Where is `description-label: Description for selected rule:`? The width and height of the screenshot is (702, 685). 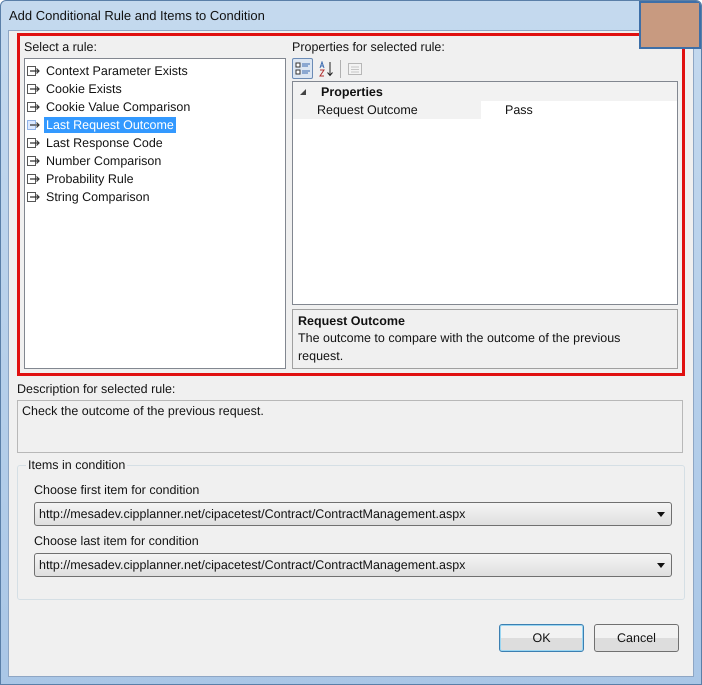
description-label: Description for selected rule: is located at coordinates (96, 389).